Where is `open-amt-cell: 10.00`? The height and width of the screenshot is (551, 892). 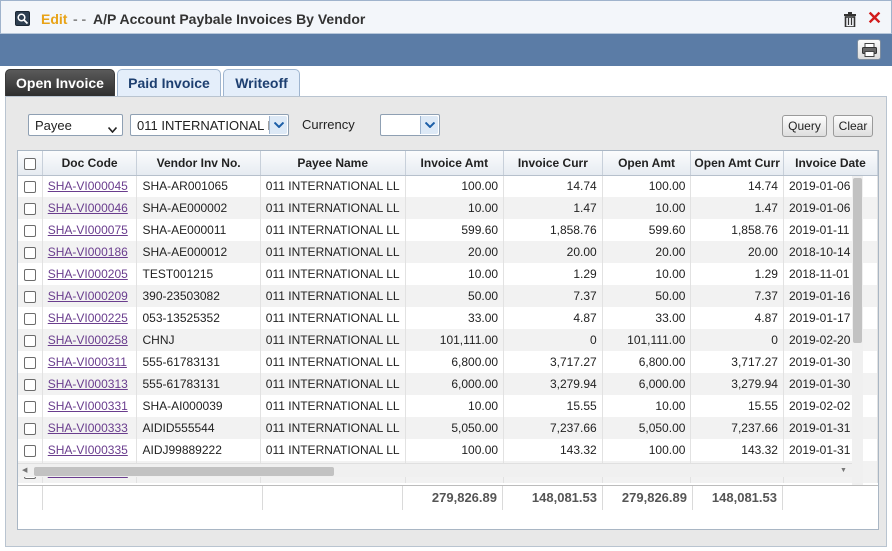
open-amt-cell: 10.00 is located at coordinates (647, 274).